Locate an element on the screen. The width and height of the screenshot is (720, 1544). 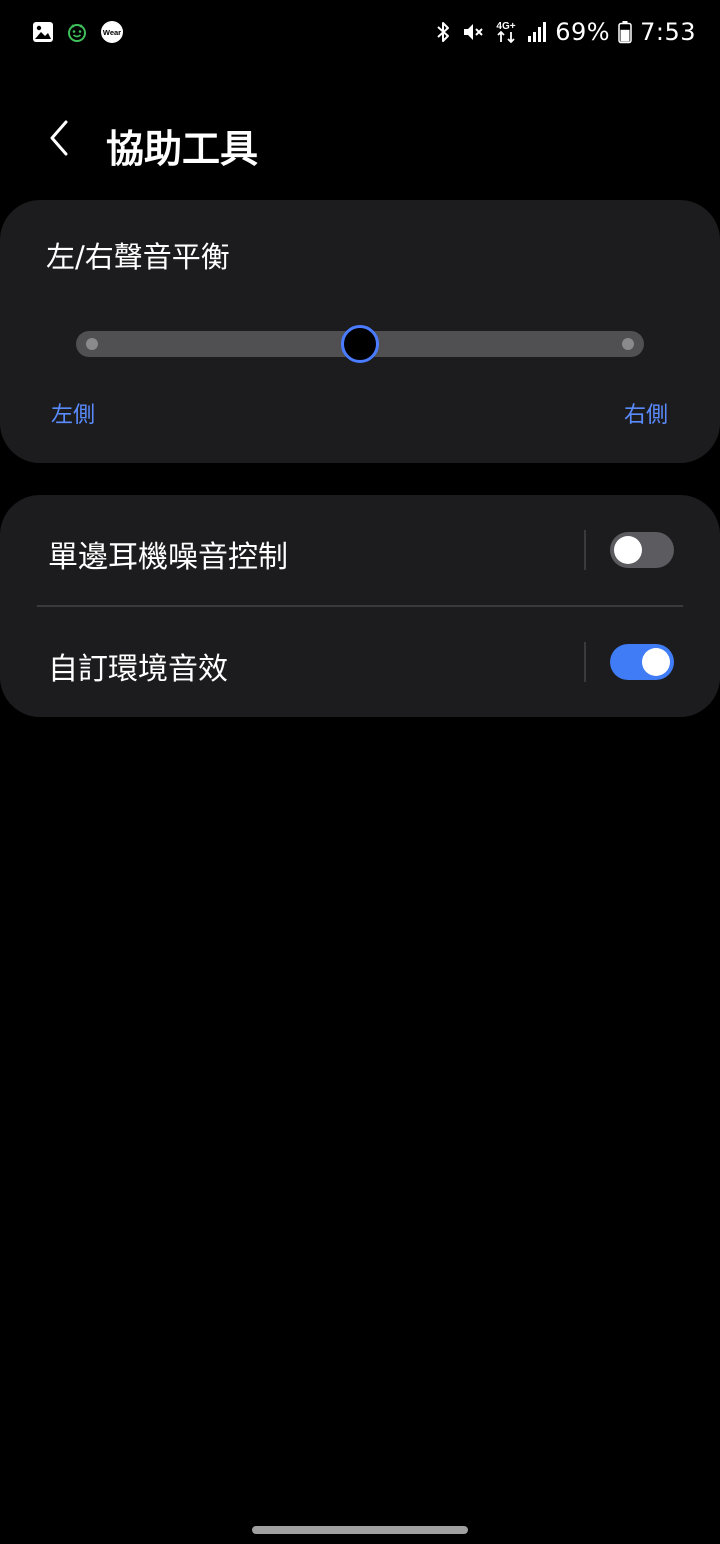
header: 協助工具 is located at coordinates (360, 142).